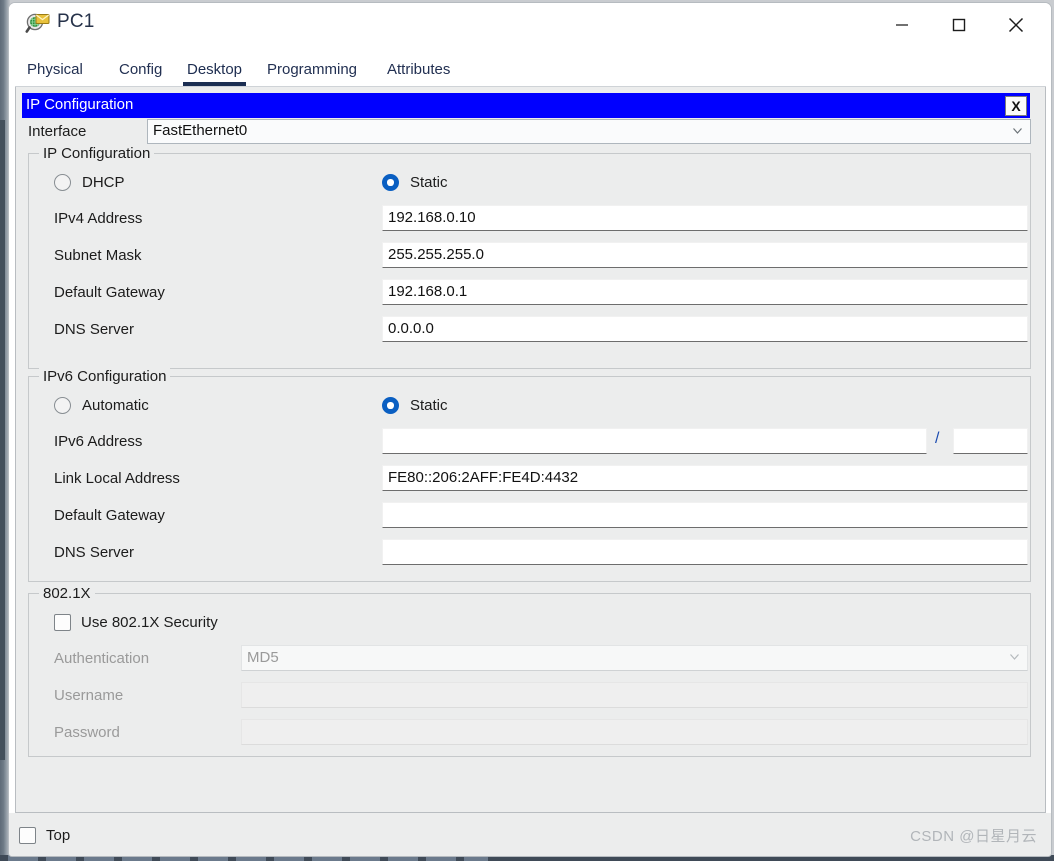 Image resolution: width=1054 pixels, height=861 pixels. Describe the element at coordinates (705, 255) in the screenshot. I see `subnet-mask-input: 255.255.255.0` at that location.